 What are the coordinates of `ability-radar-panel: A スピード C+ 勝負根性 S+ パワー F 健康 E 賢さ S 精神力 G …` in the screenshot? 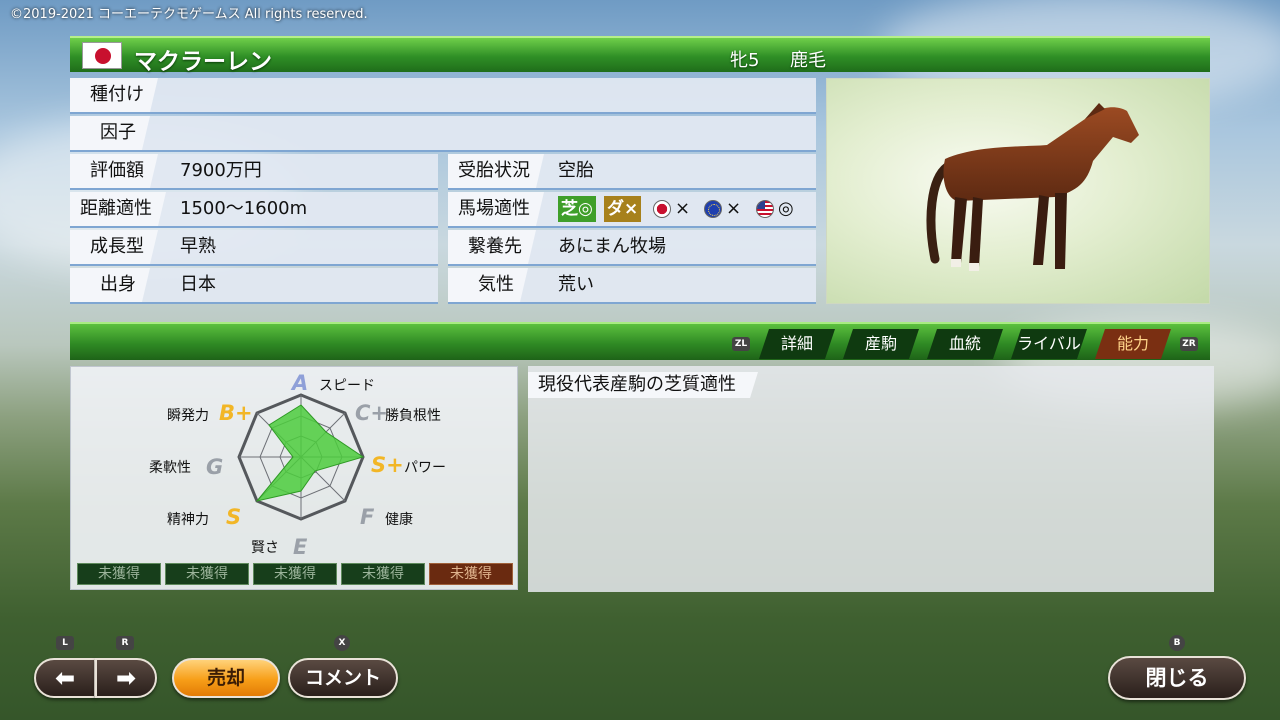 It's located at (294, 478).